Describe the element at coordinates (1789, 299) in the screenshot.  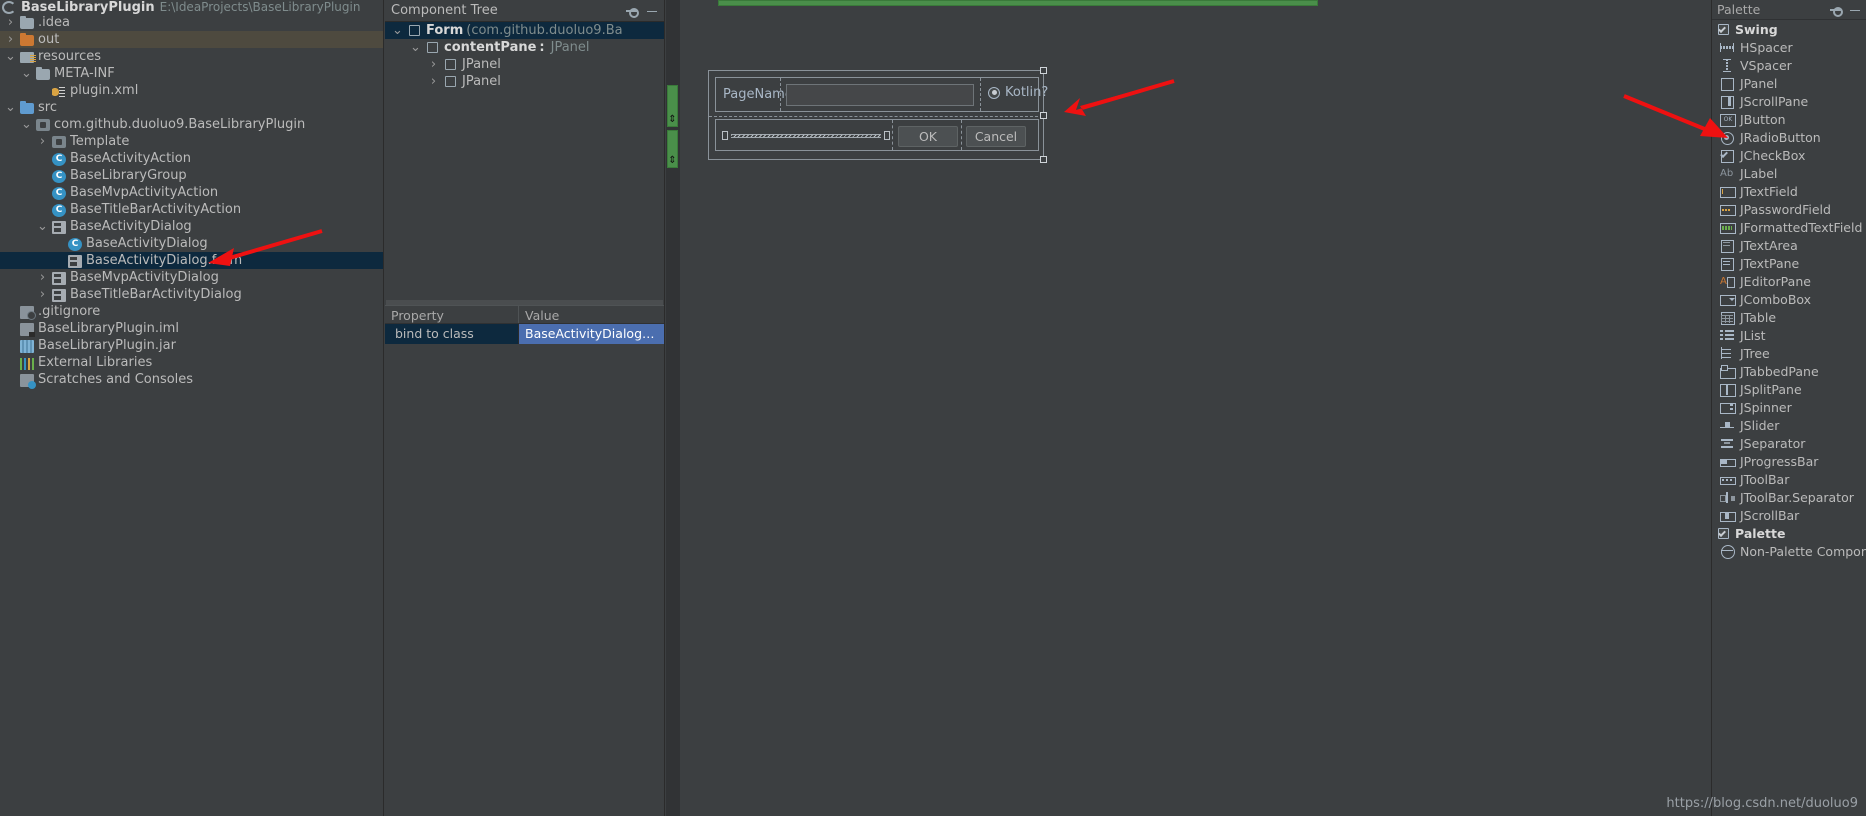
I see `palette-item: JComboBox` at that location.